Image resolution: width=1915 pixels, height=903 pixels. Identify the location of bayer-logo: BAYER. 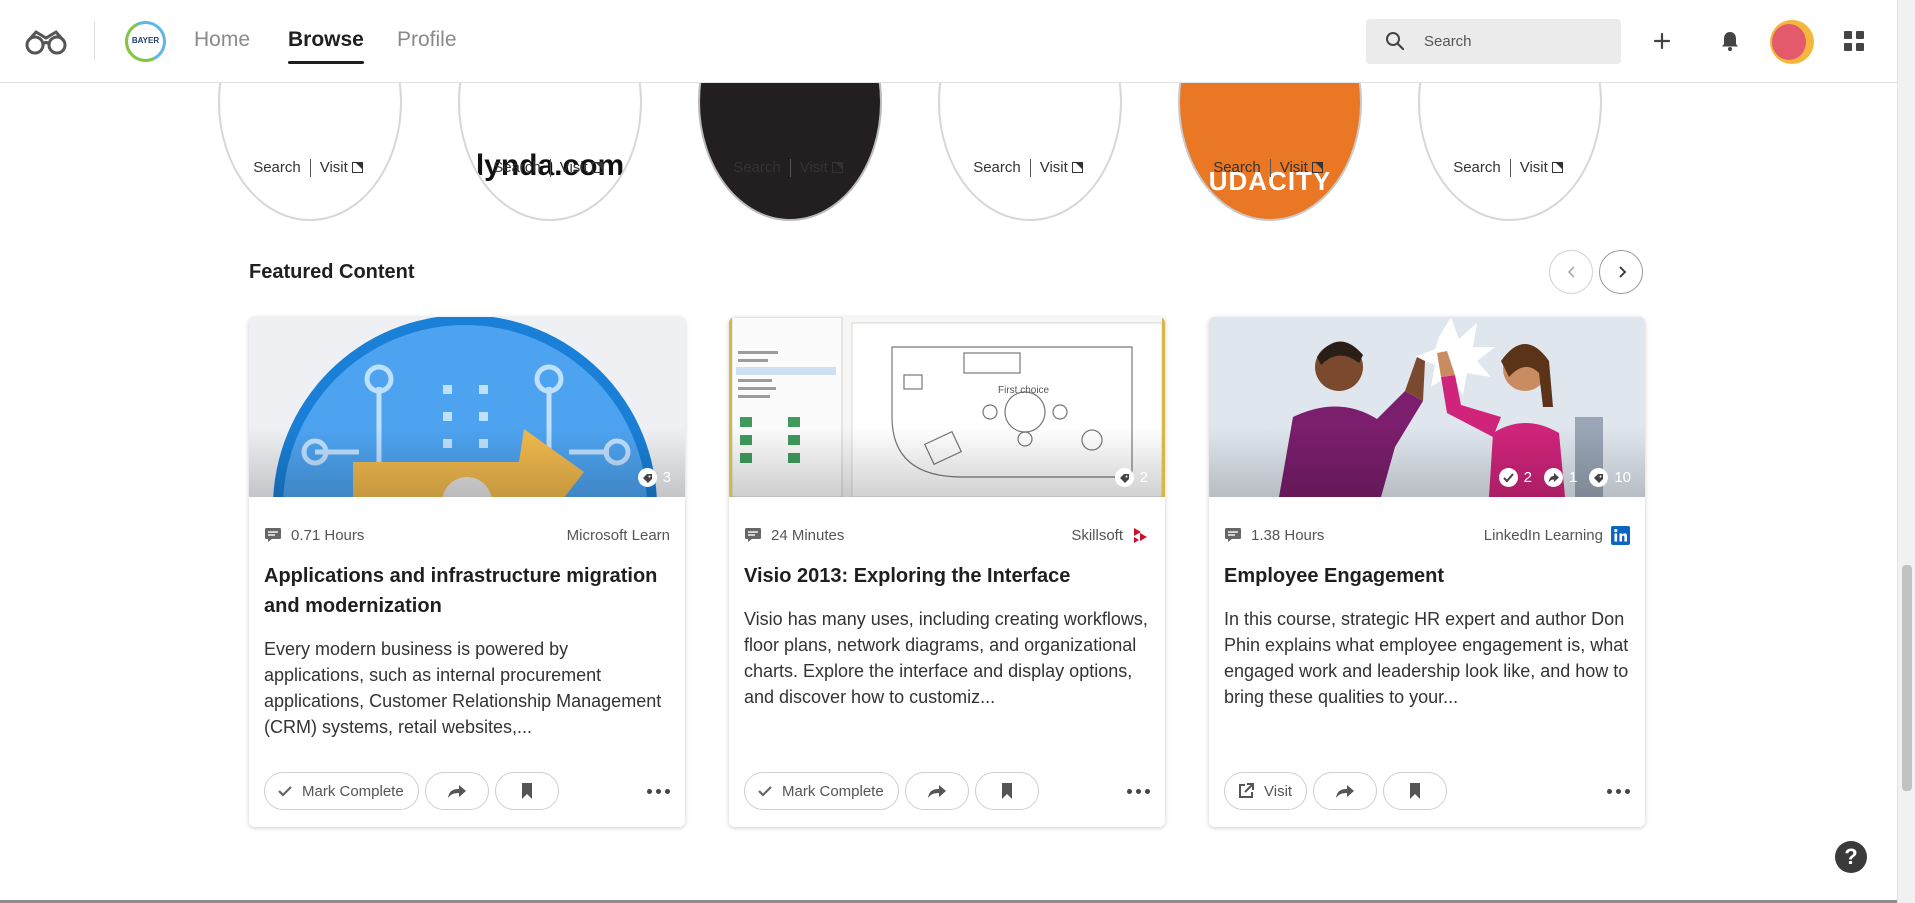
(145, 41).